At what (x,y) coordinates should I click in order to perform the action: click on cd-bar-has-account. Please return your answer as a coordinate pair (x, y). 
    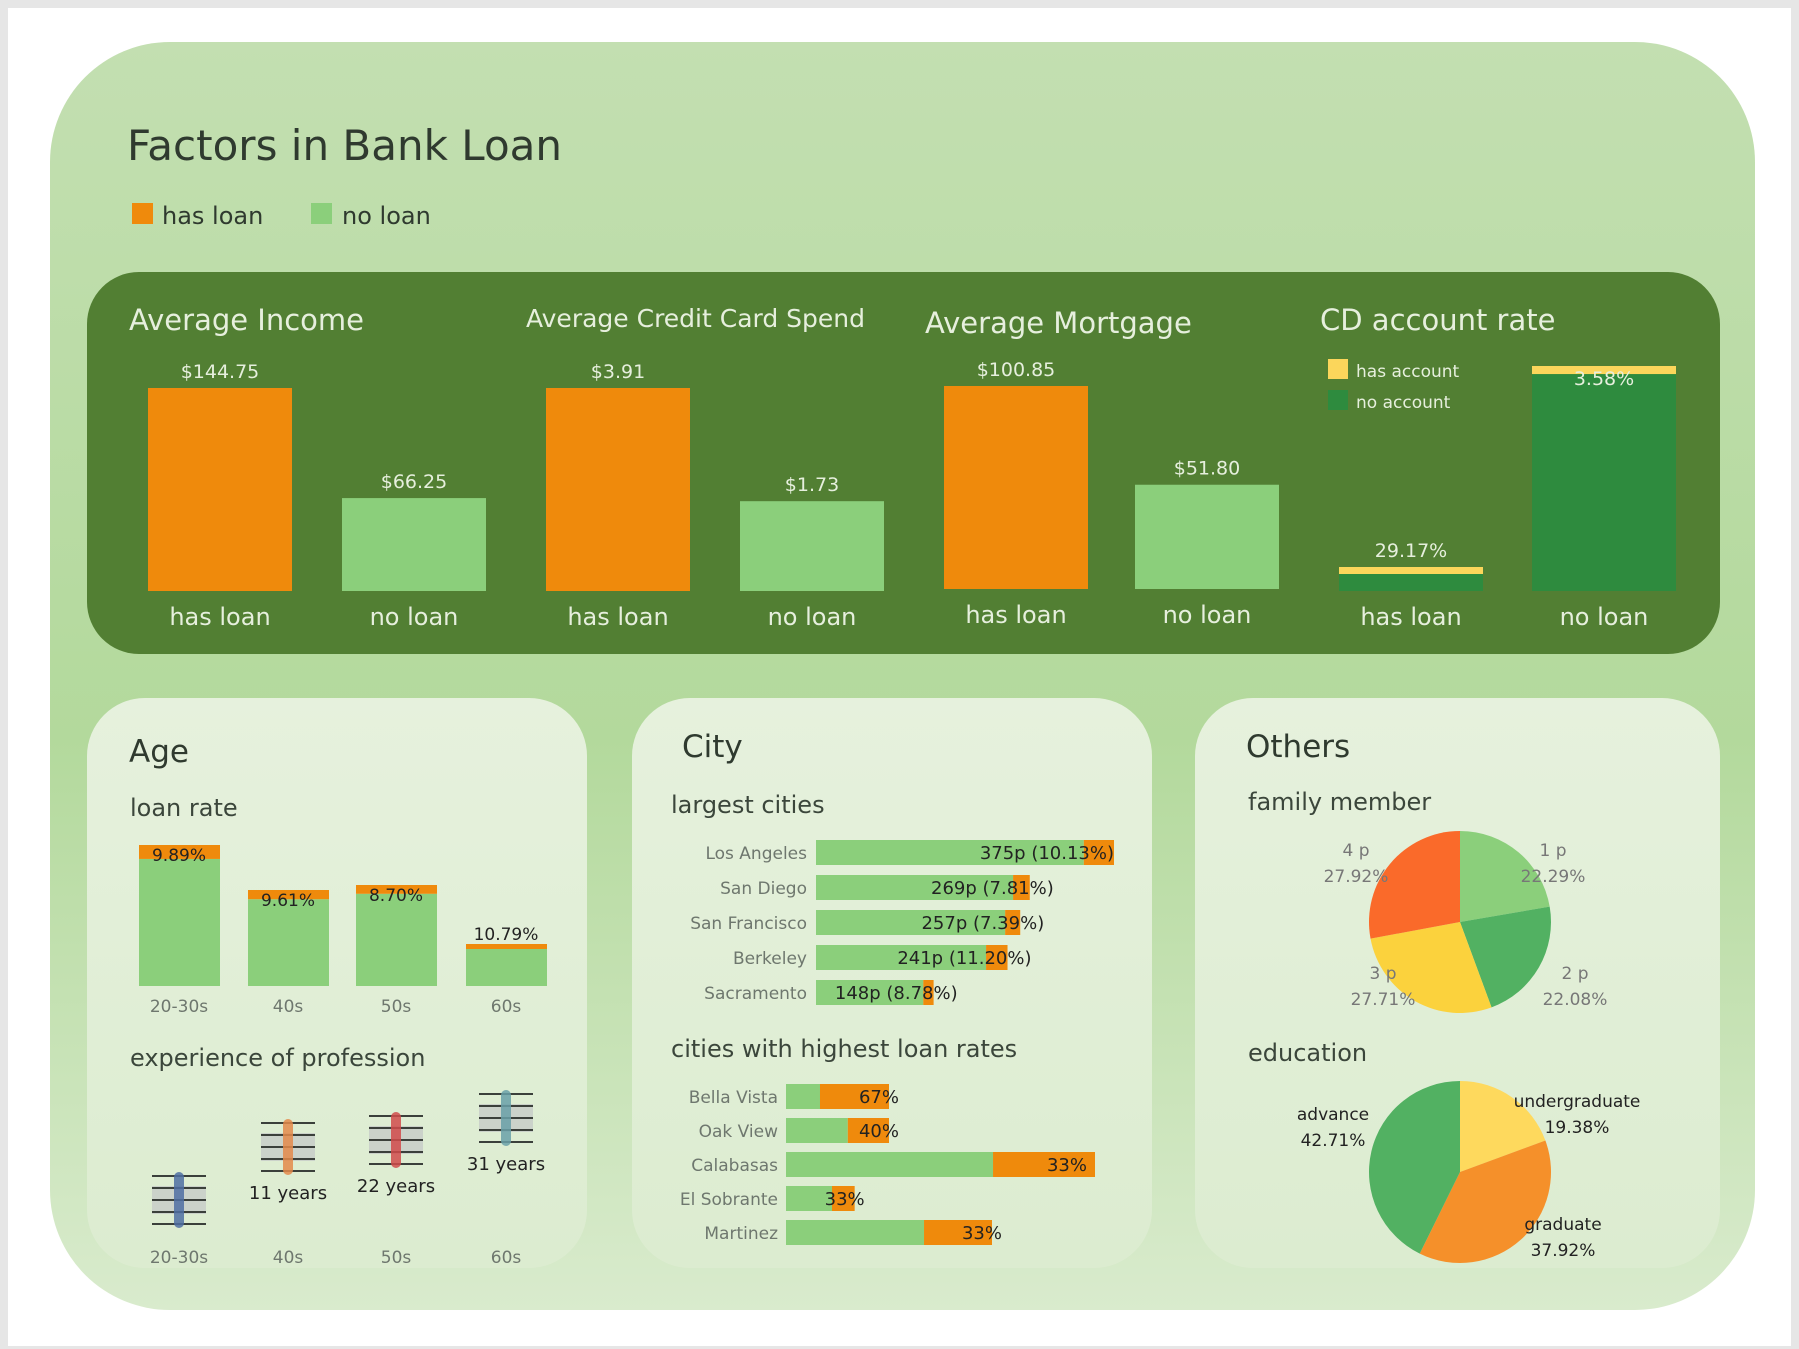
    Looking at the image, I should click on (1411, 571).